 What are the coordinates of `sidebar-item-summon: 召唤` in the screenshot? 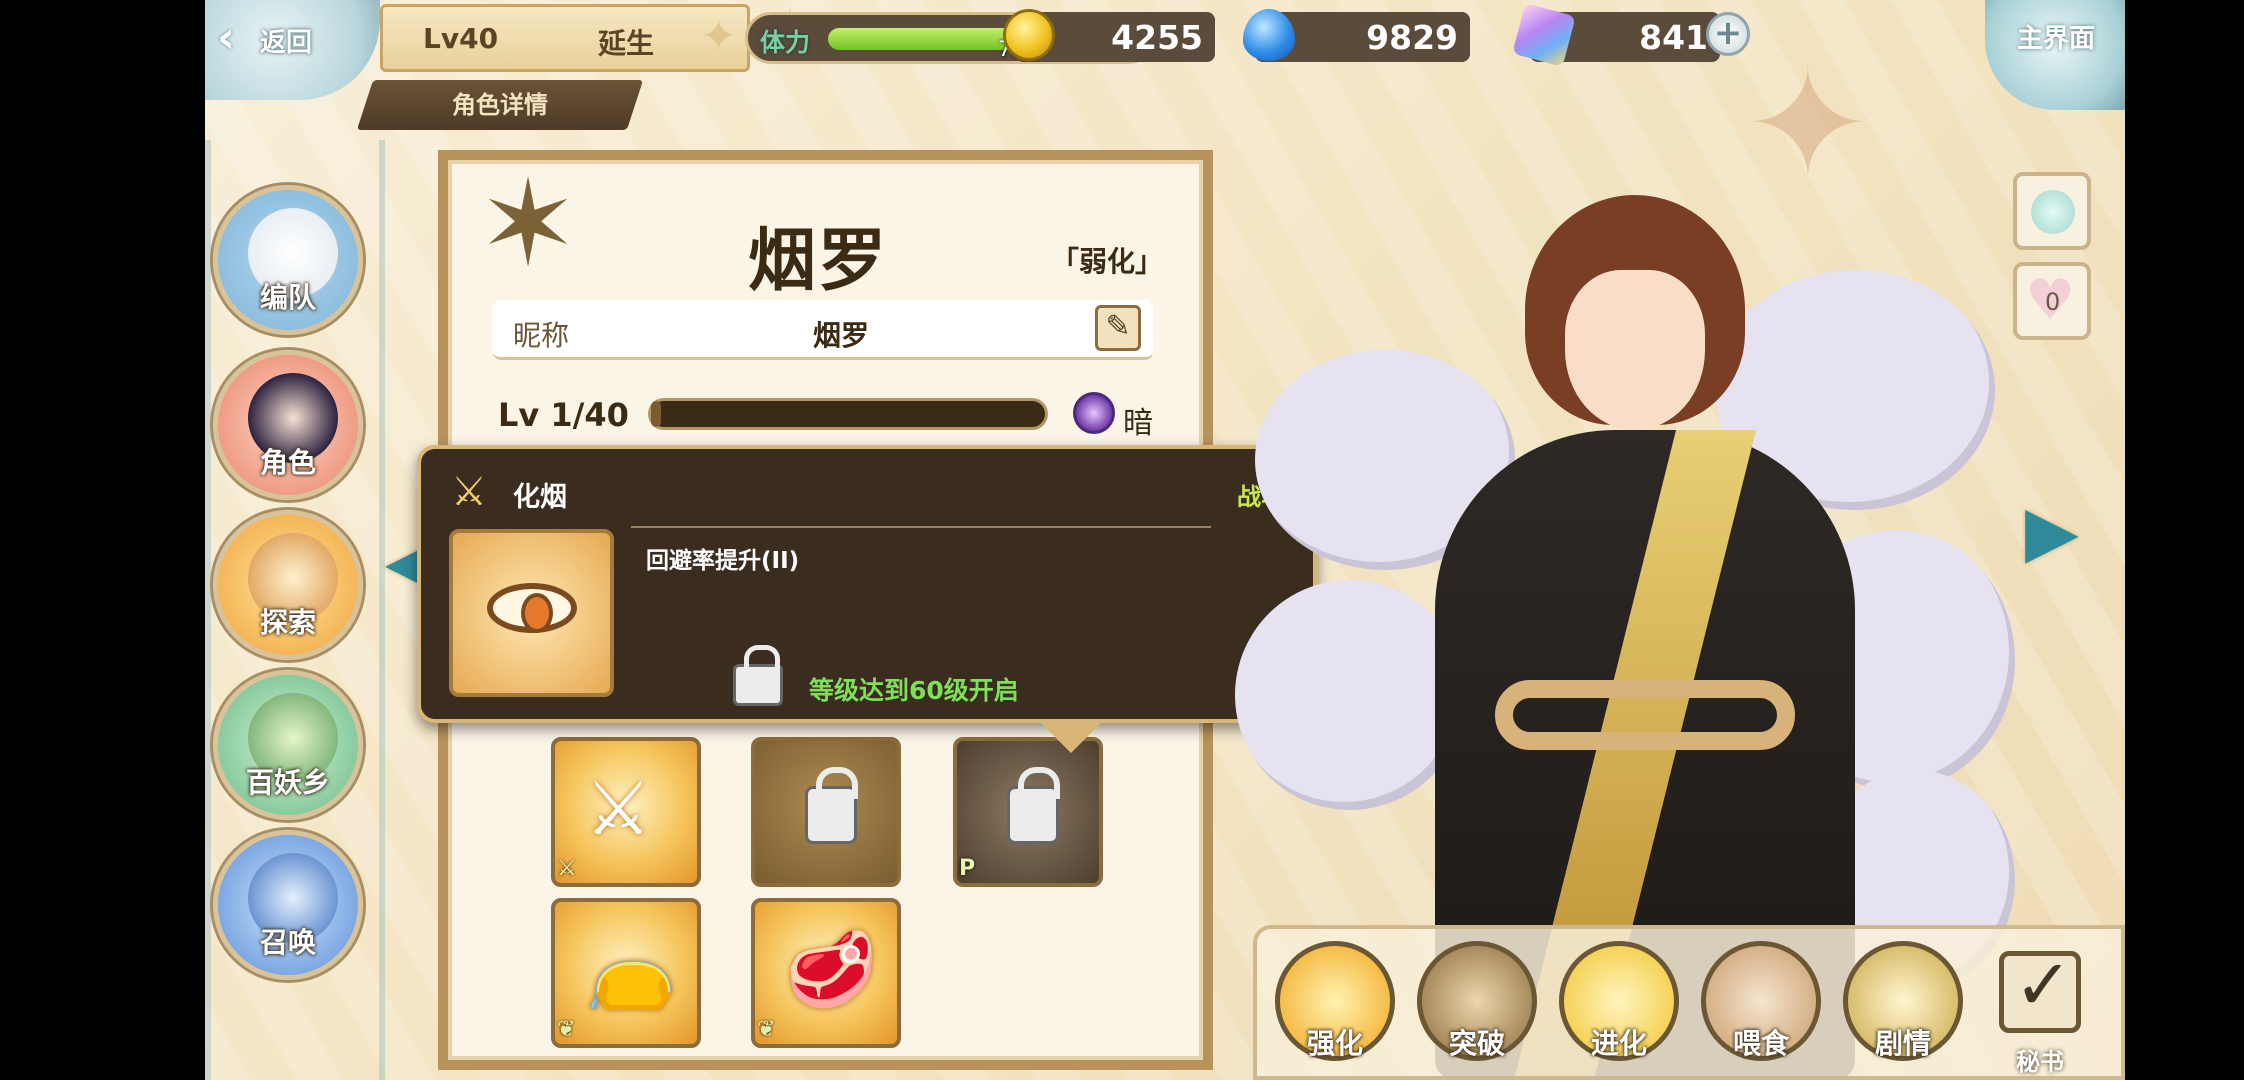 It's located at (288, 905).